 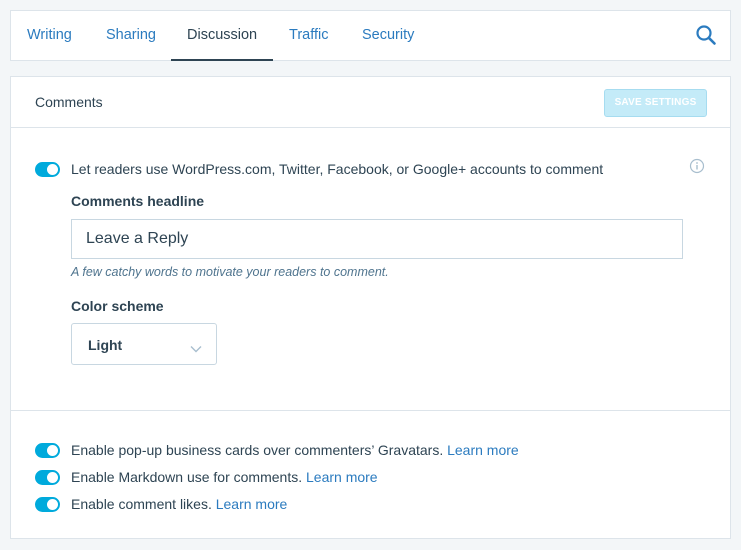 What do you see at coordinates (308, 36) in the screenshot?
I see `tab-traffic: Traffic` at bounding box center [308, 36].